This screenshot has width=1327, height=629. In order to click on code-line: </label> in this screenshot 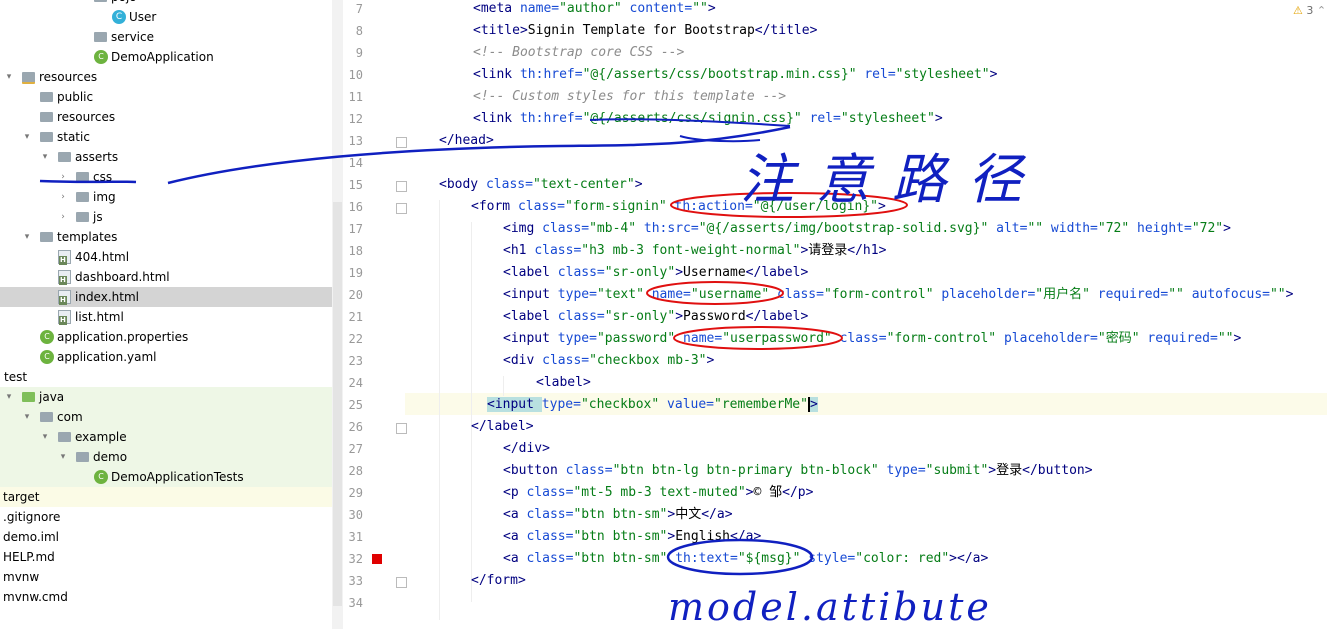, I will do `click(502, 427)`.